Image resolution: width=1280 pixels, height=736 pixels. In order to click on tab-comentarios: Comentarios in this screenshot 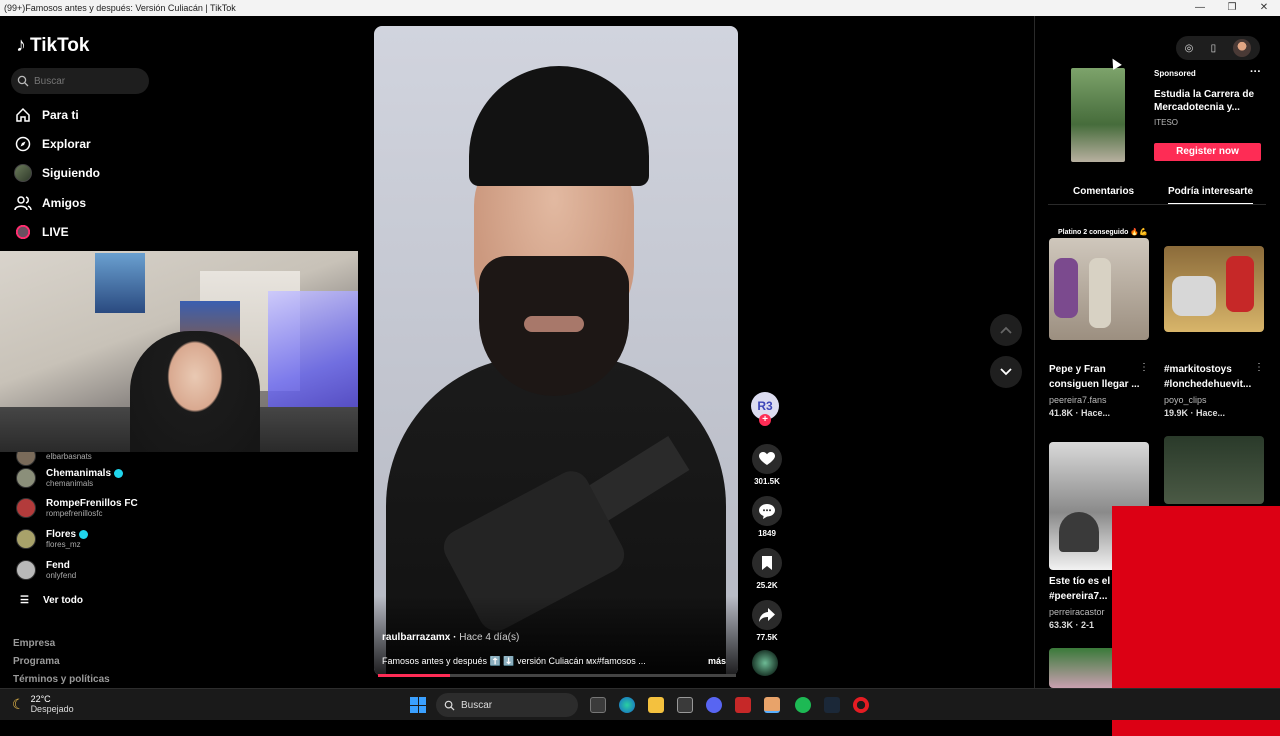, I will do `click(1103, 191)`.